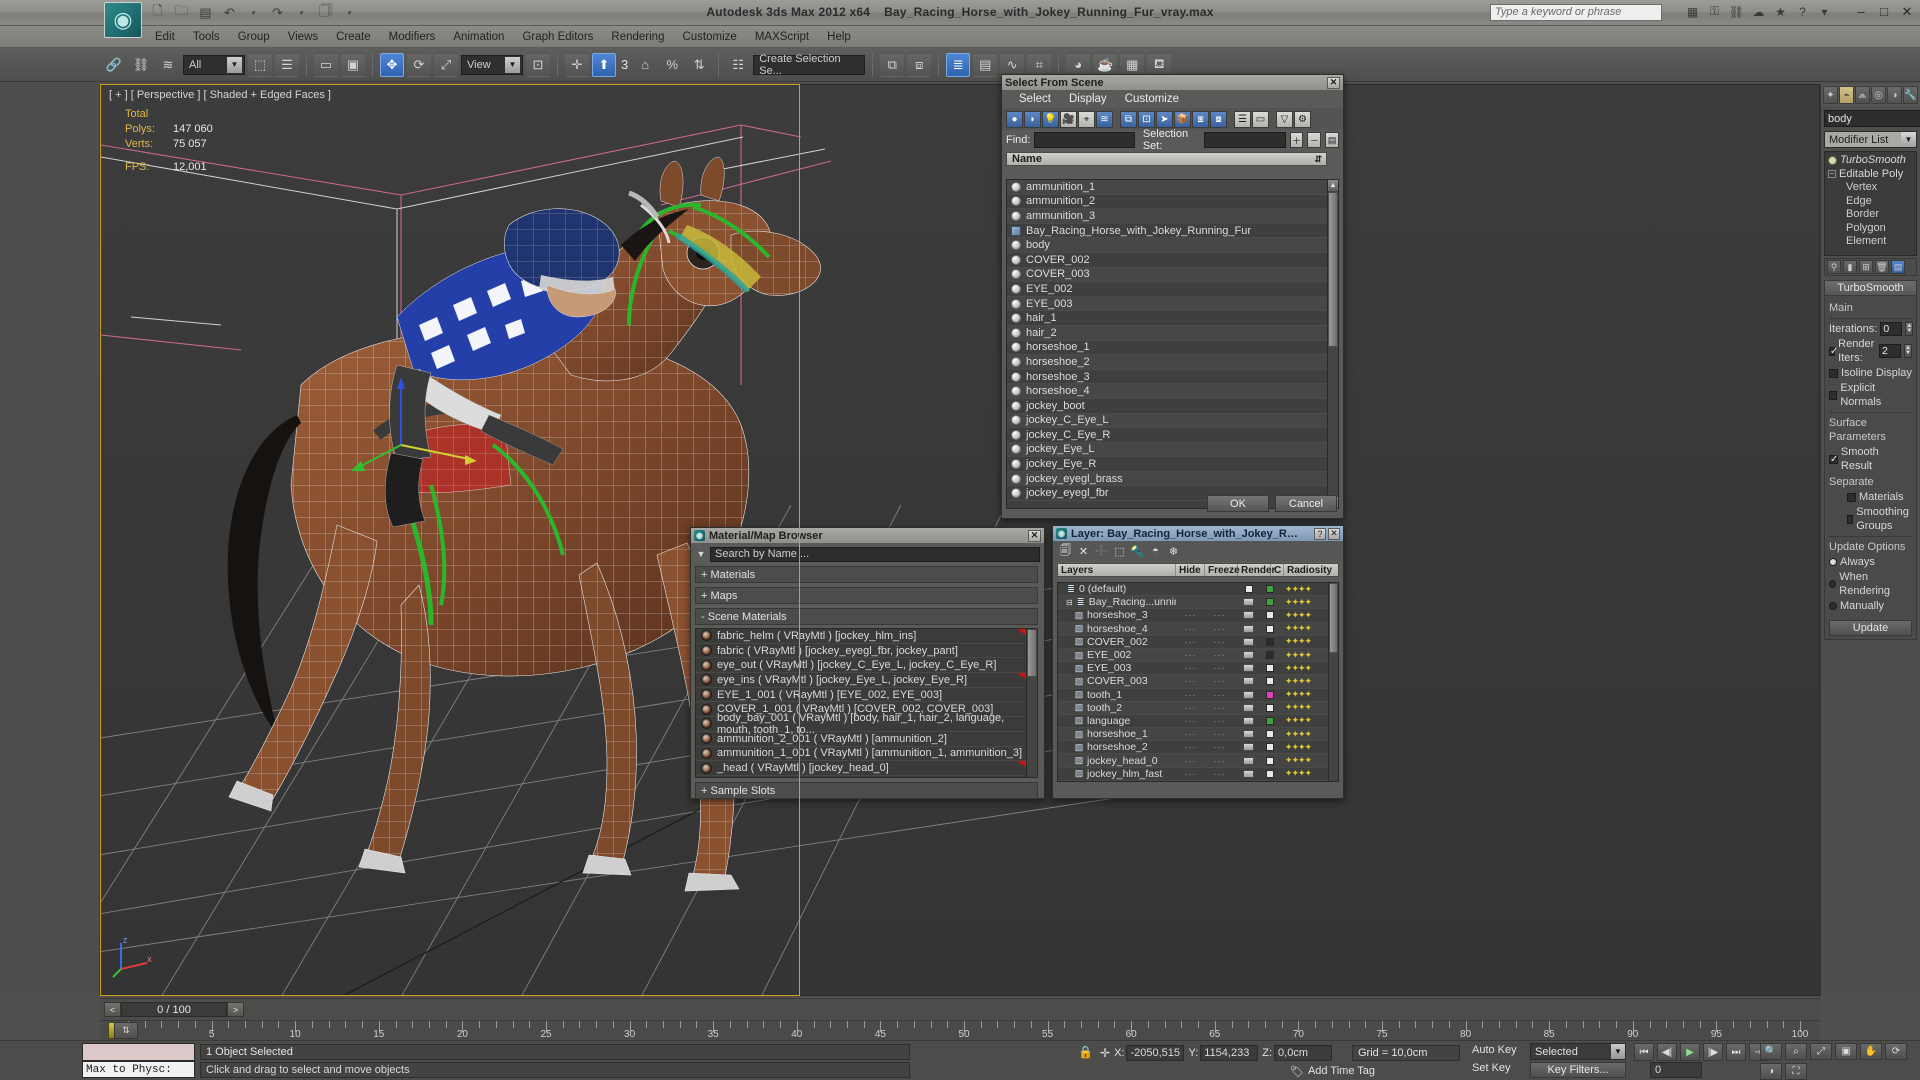 This screenshot has height=1080, width=1920. What do you see at coordinates (1032, 119) in the screenshot?
I see `display-shapes-icon: ◗` at bounding box center [1032, 119].